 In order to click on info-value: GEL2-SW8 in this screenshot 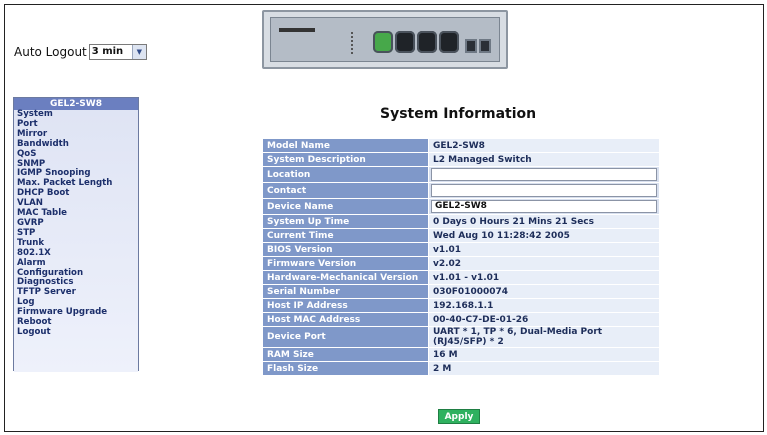, I will do `click(544, 145)`.